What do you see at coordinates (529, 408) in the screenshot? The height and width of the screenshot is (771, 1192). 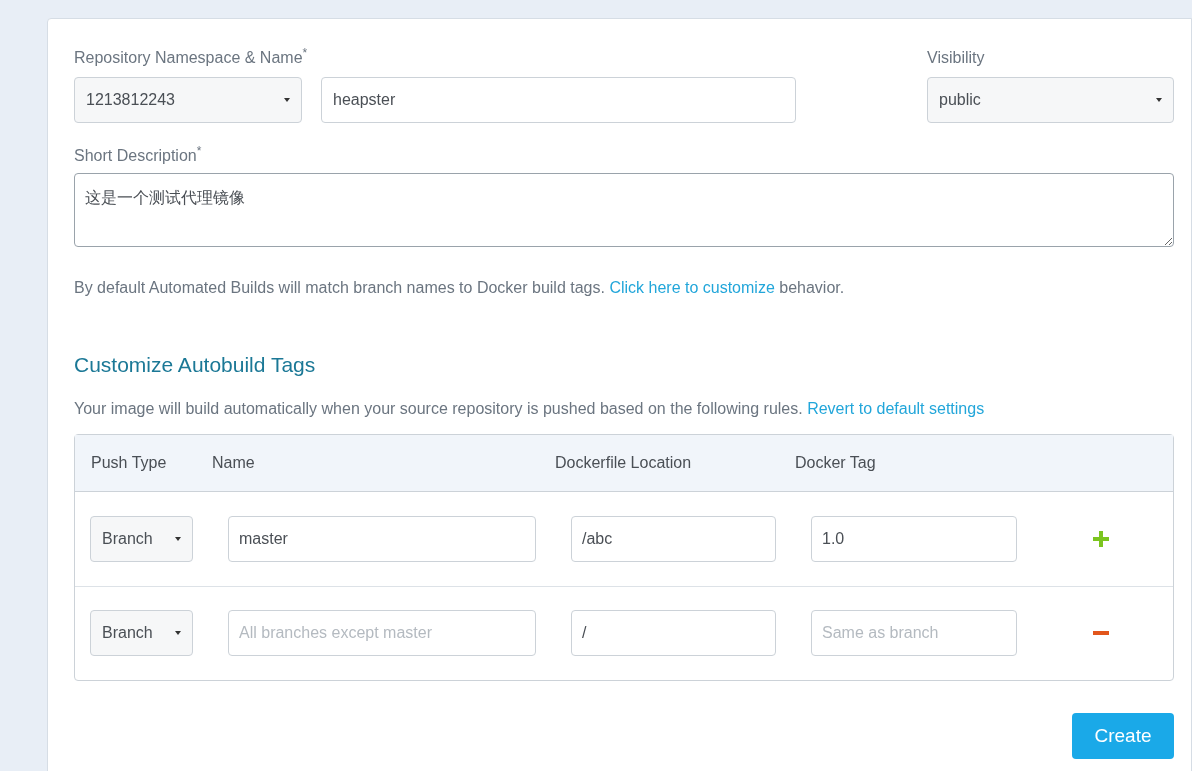 I see `section-text: Your image will build automatically when your source repository is pushed based on the following rules. Revert to default settings` at bounding box center [529, 408].